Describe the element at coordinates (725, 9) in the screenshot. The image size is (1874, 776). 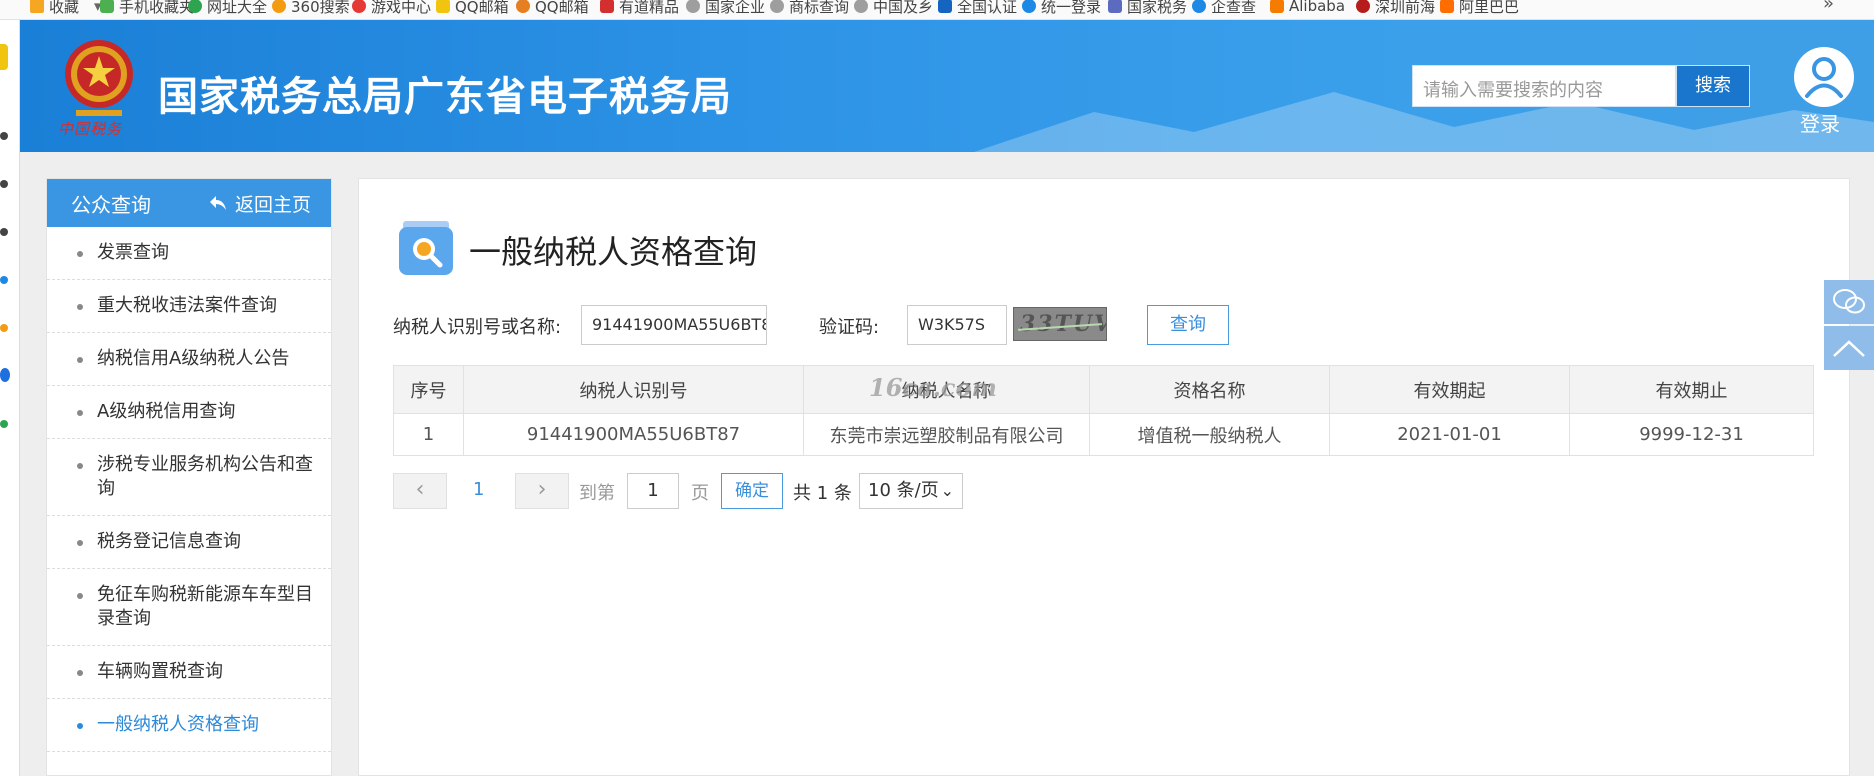
I see `bookmark-item: 国家企业` at that location.